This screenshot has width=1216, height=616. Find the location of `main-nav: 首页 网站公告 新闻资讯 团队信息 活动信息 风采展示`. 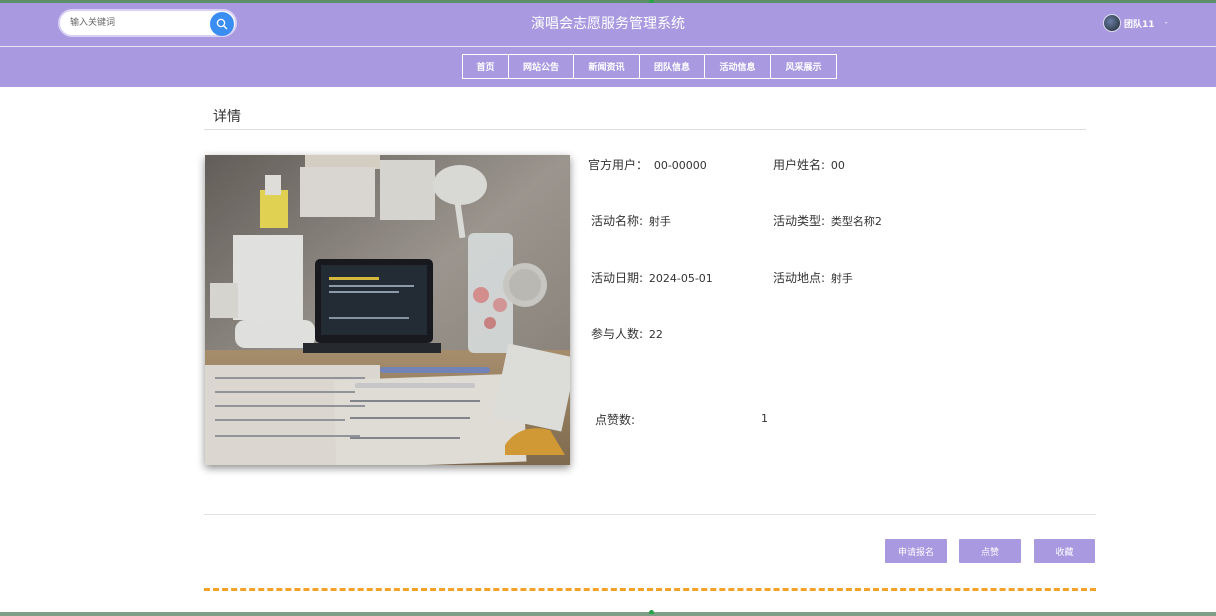

main-nav: 首页 网站公告 新闻资讯 团队信息 活动信息 风采展示 is located at coordinates (608, 67).